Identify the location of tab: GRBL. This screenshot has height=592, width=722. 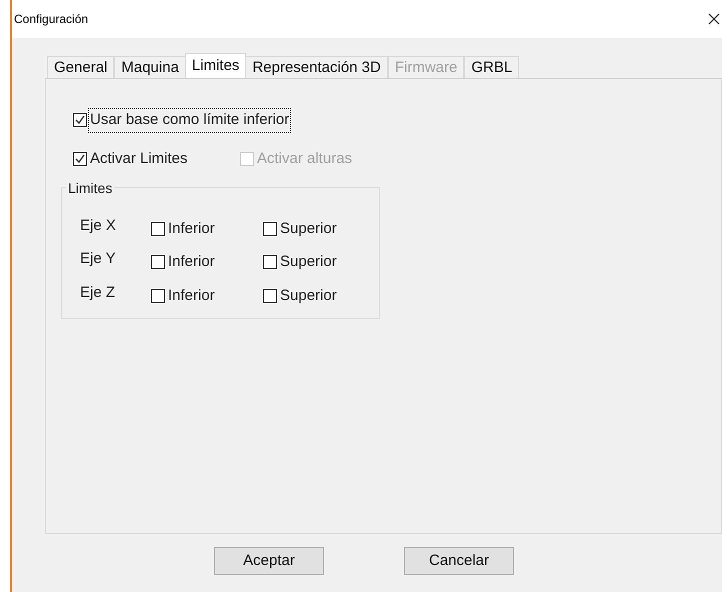
(492, 67).